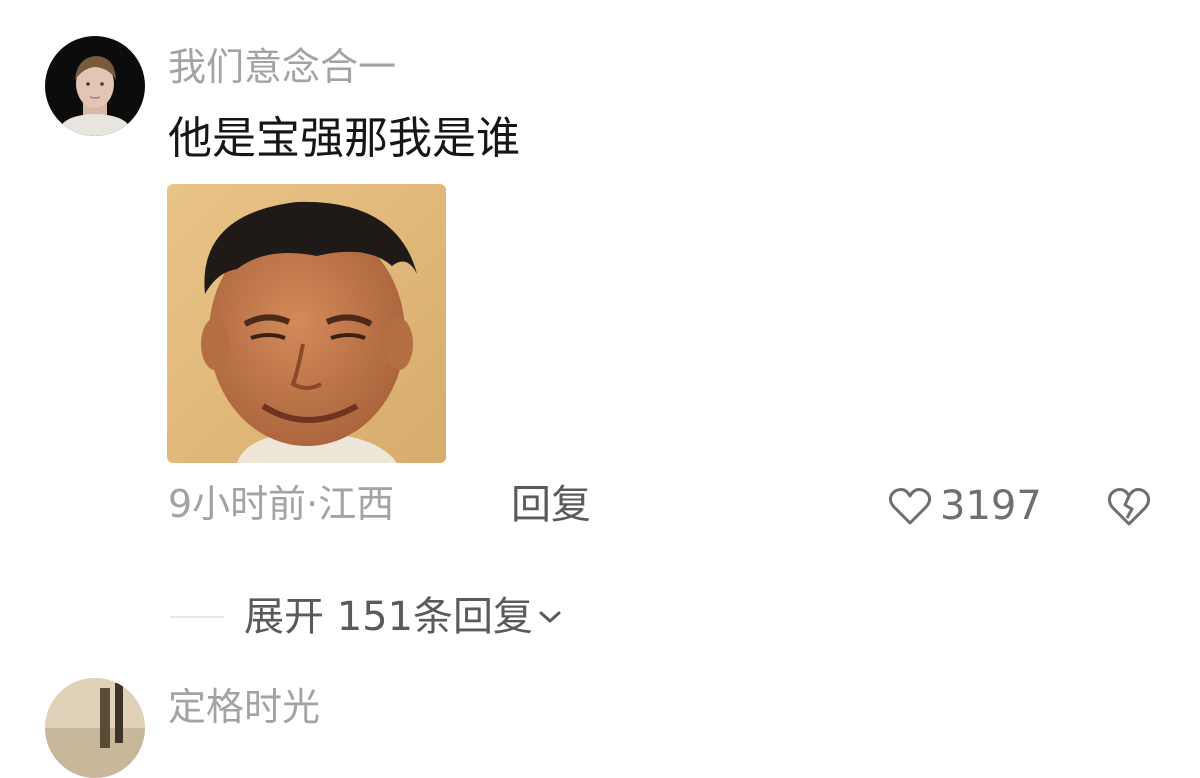 The height and width of the screenshot is (778, 1200). Describe the element at coordinates (197, 617) in the screenshot. I see `divider` at that location.